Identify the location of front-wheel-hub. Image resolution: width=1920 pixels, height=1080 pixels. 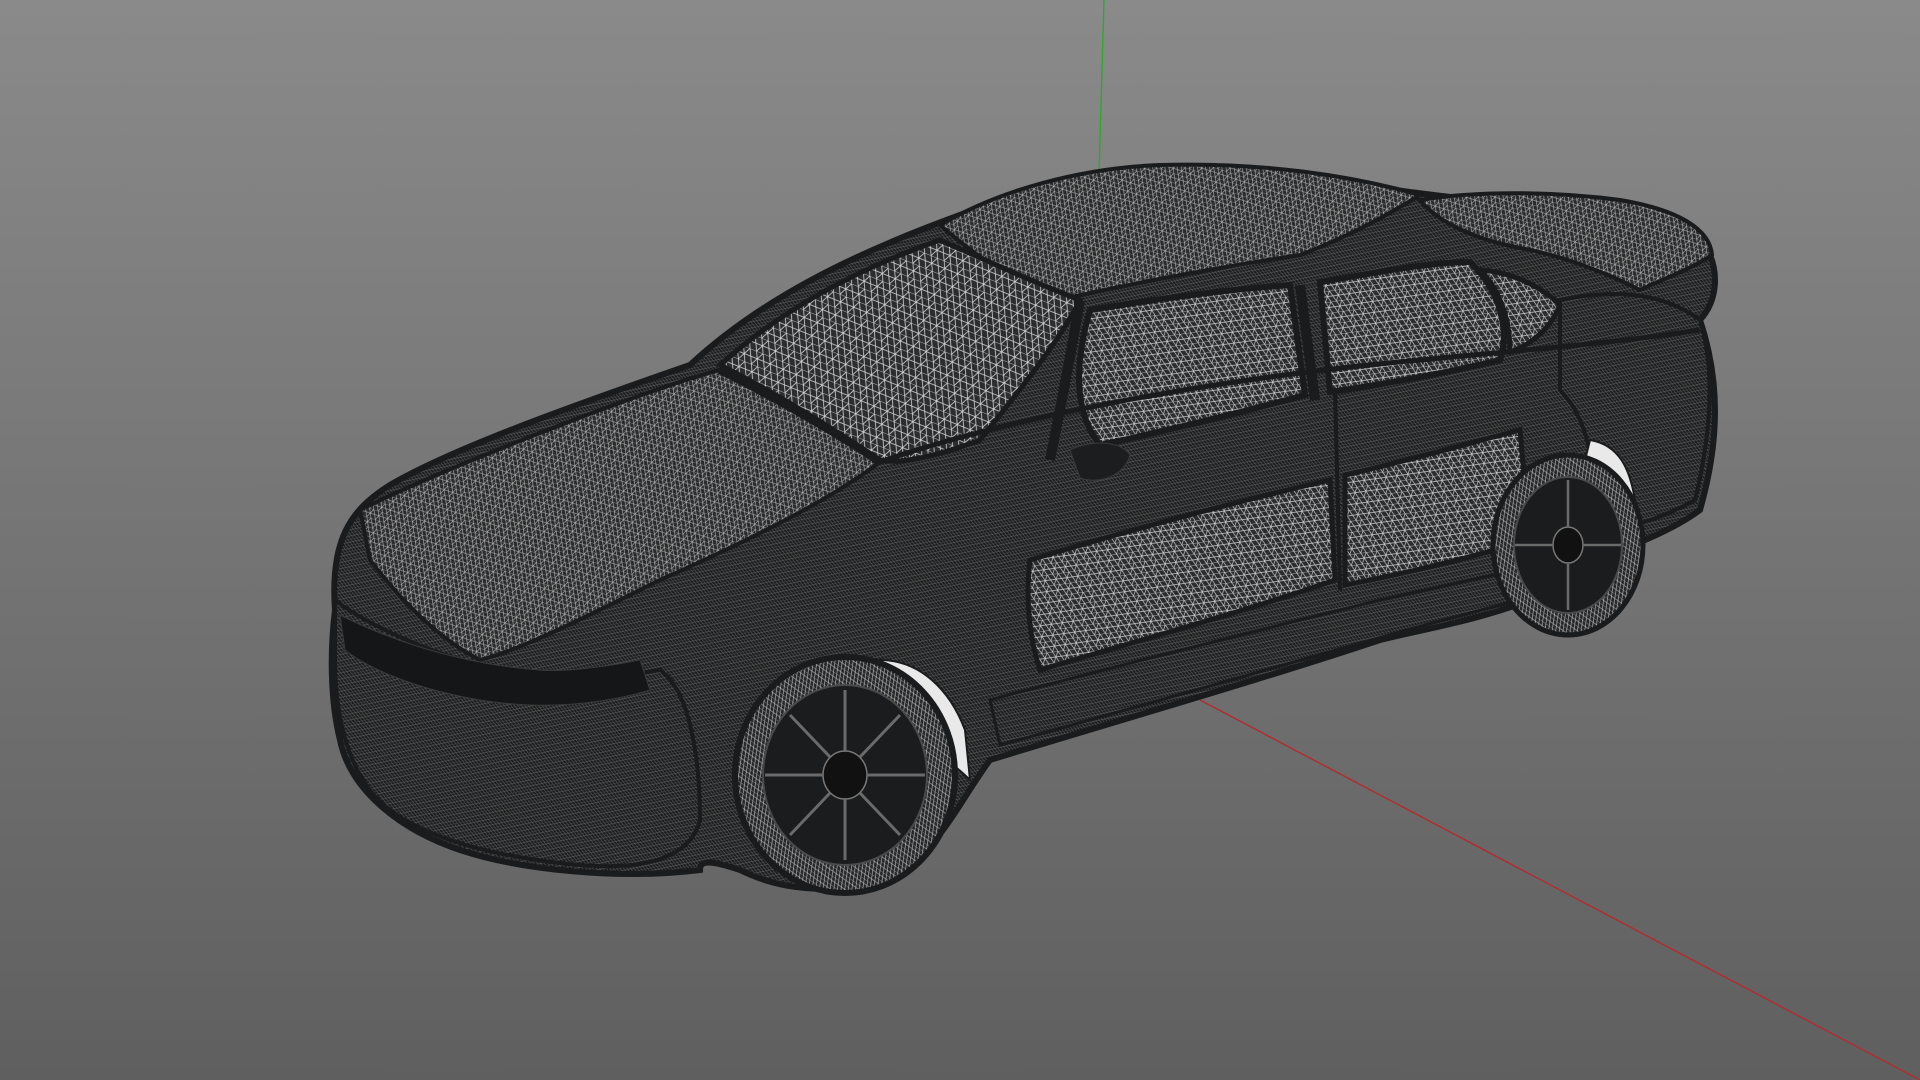
(845, 775).